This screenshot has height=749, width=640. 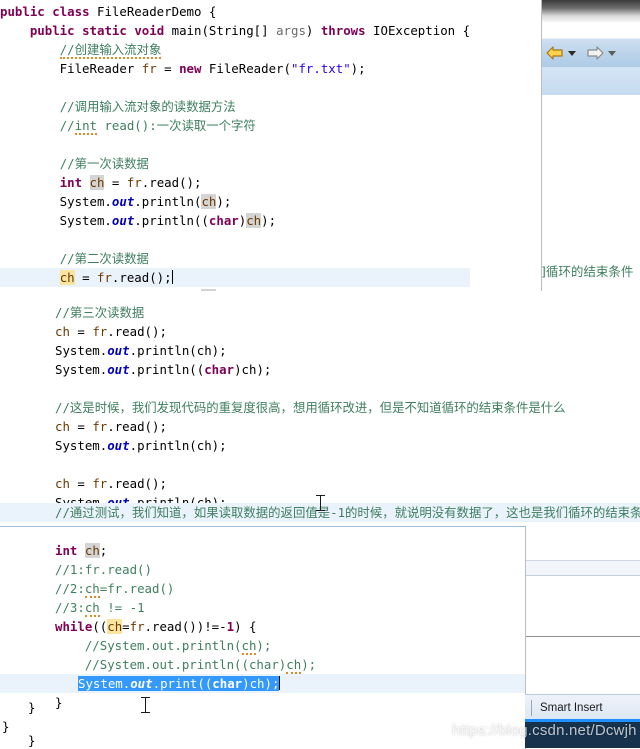 What do you see at coordinates (235, 258) in the screenshot?
I see `code-line: //第二次读数据` at bounding box center [235, 258].